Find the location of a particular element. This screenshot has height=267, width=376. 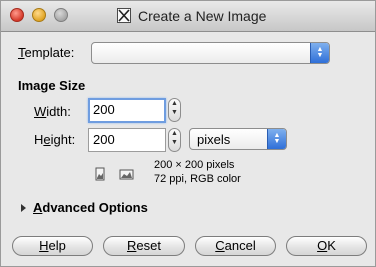

height-label: Height: is located at coordinates (55, 139).